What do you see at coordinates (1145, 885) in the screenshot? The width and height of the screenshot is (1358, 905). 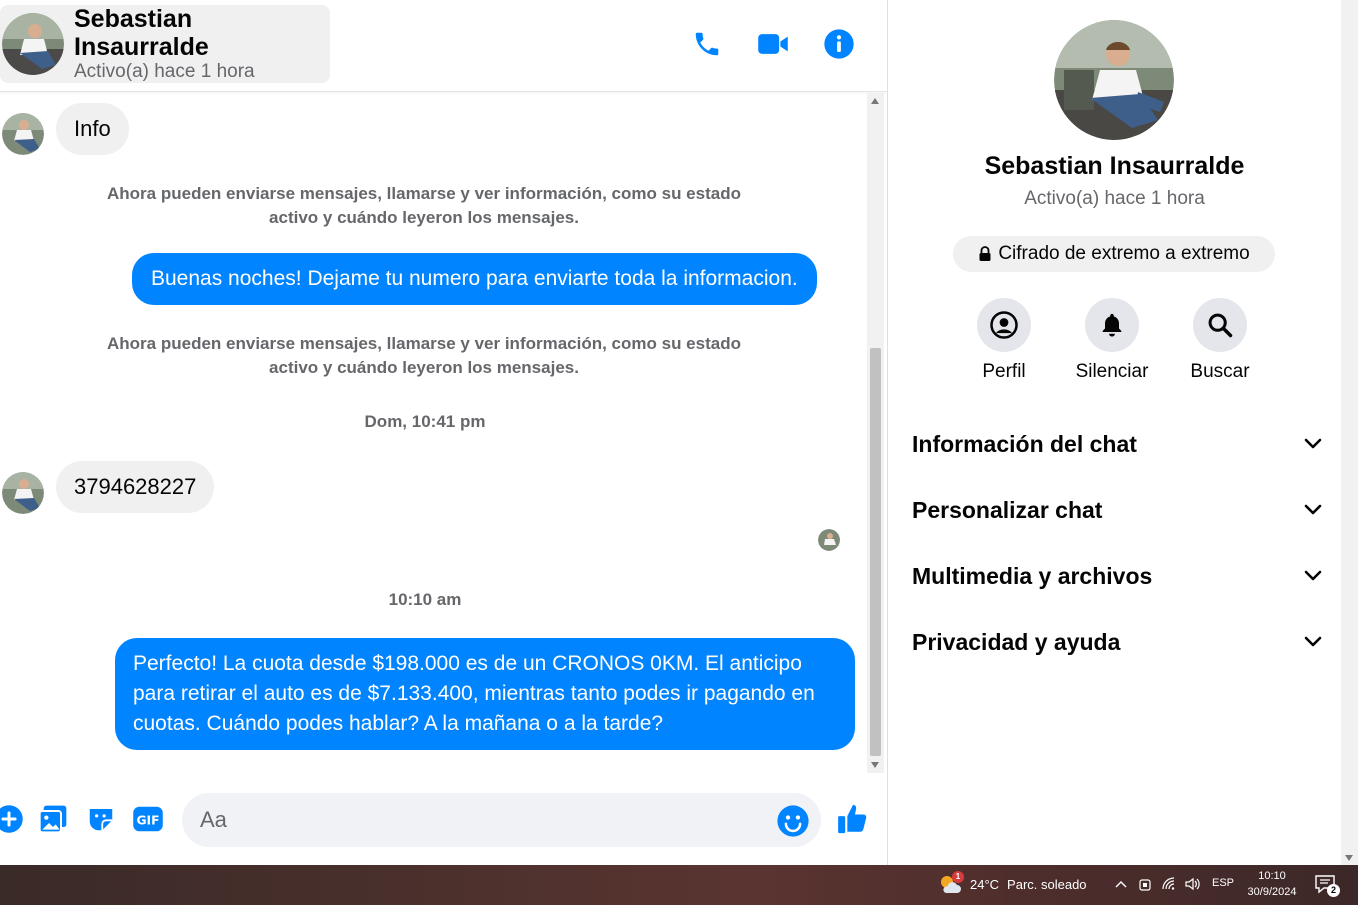 I see `meet-now-icon` at bounding box center [1145, 885].